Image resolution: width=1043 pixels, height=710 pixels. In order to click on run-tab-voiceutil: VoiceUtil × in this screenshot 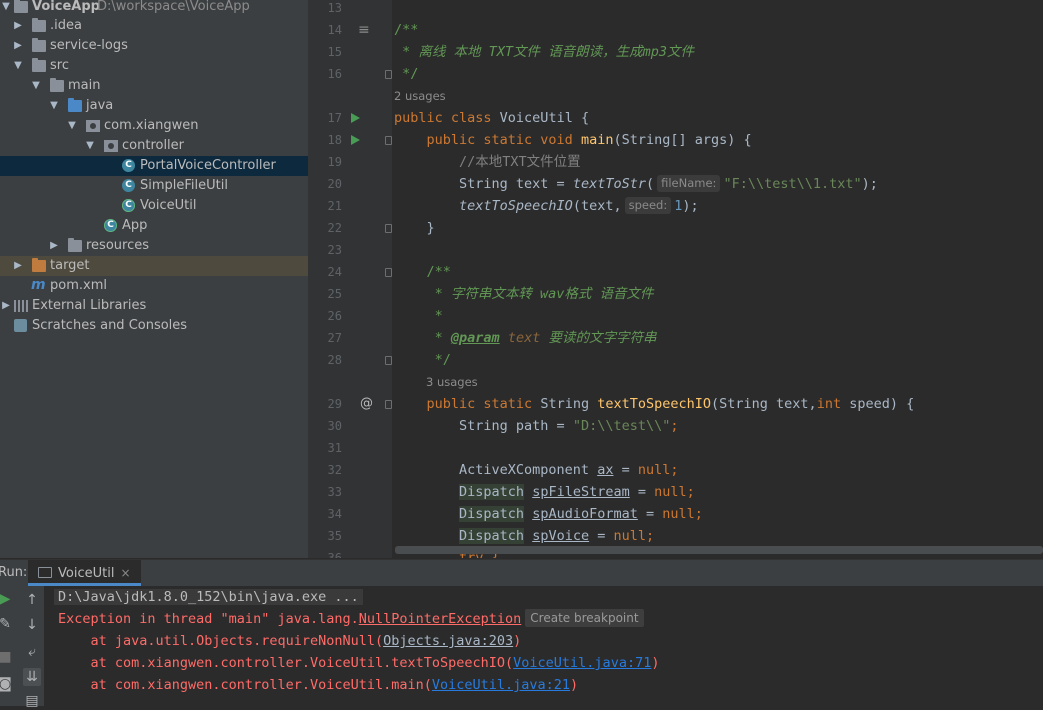, I will do `click(84, 573)`.